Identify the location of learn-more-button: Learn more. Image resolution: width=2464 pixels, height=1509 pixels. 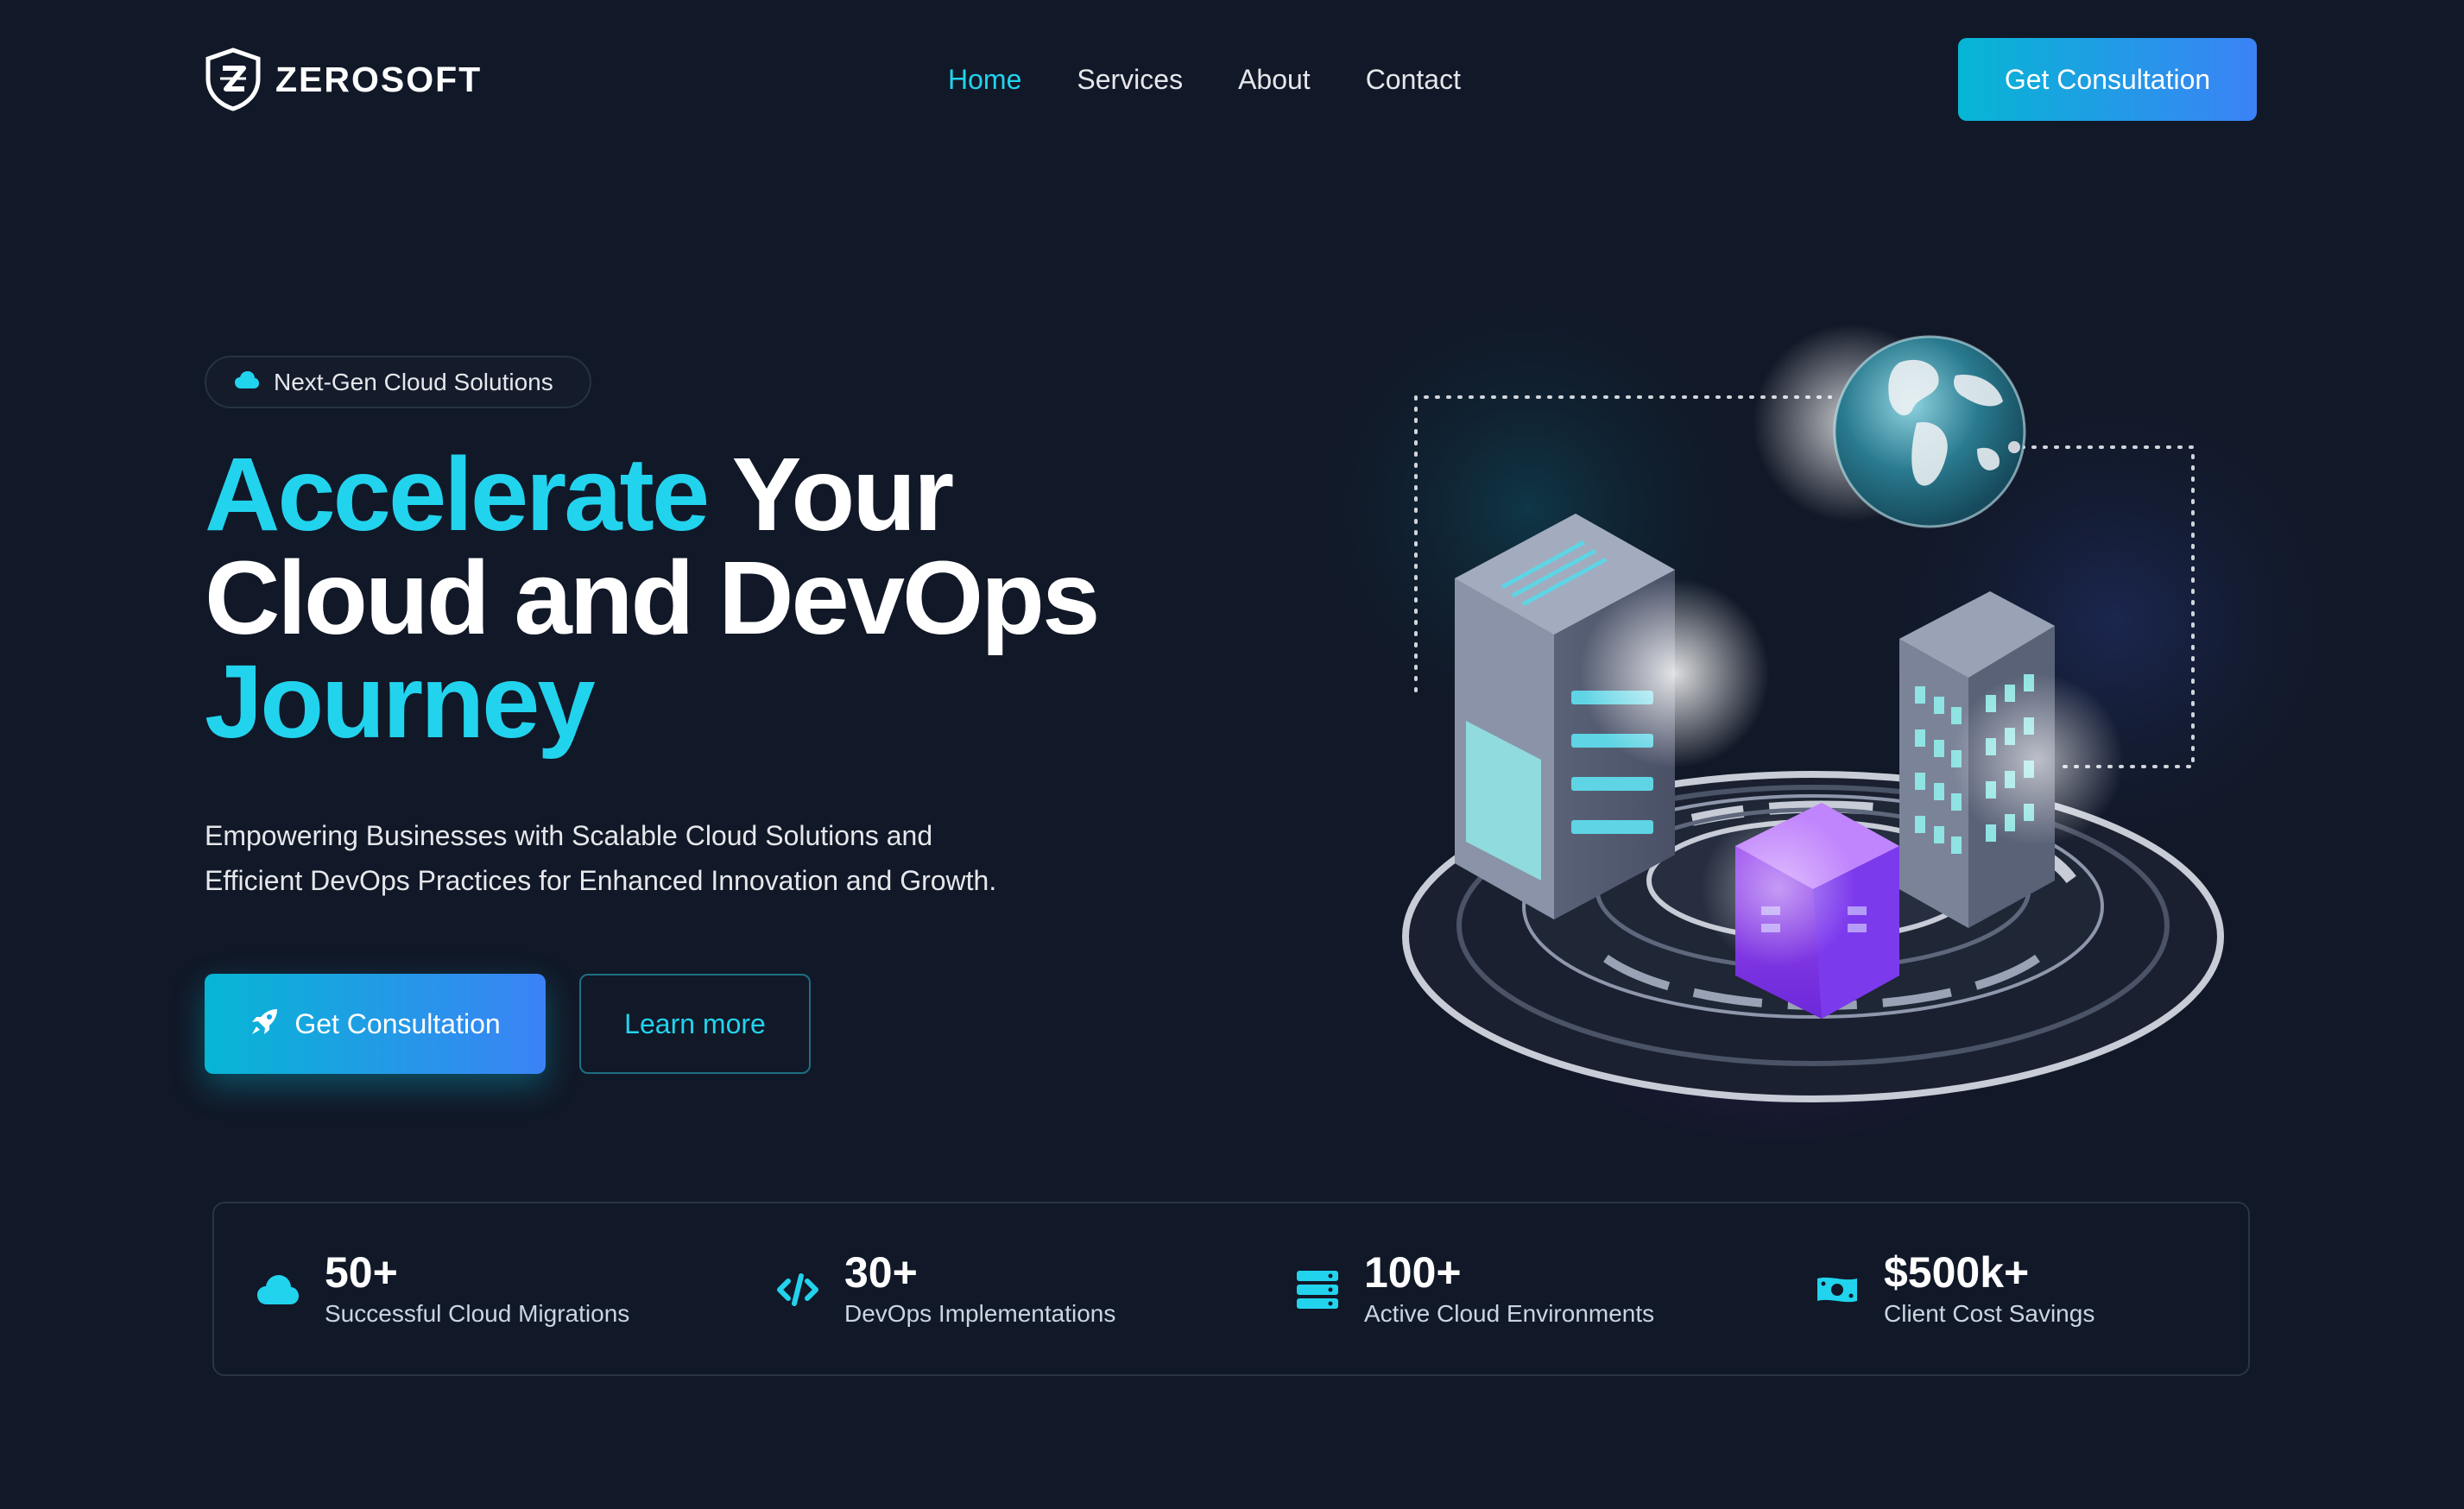
(695, 1024).